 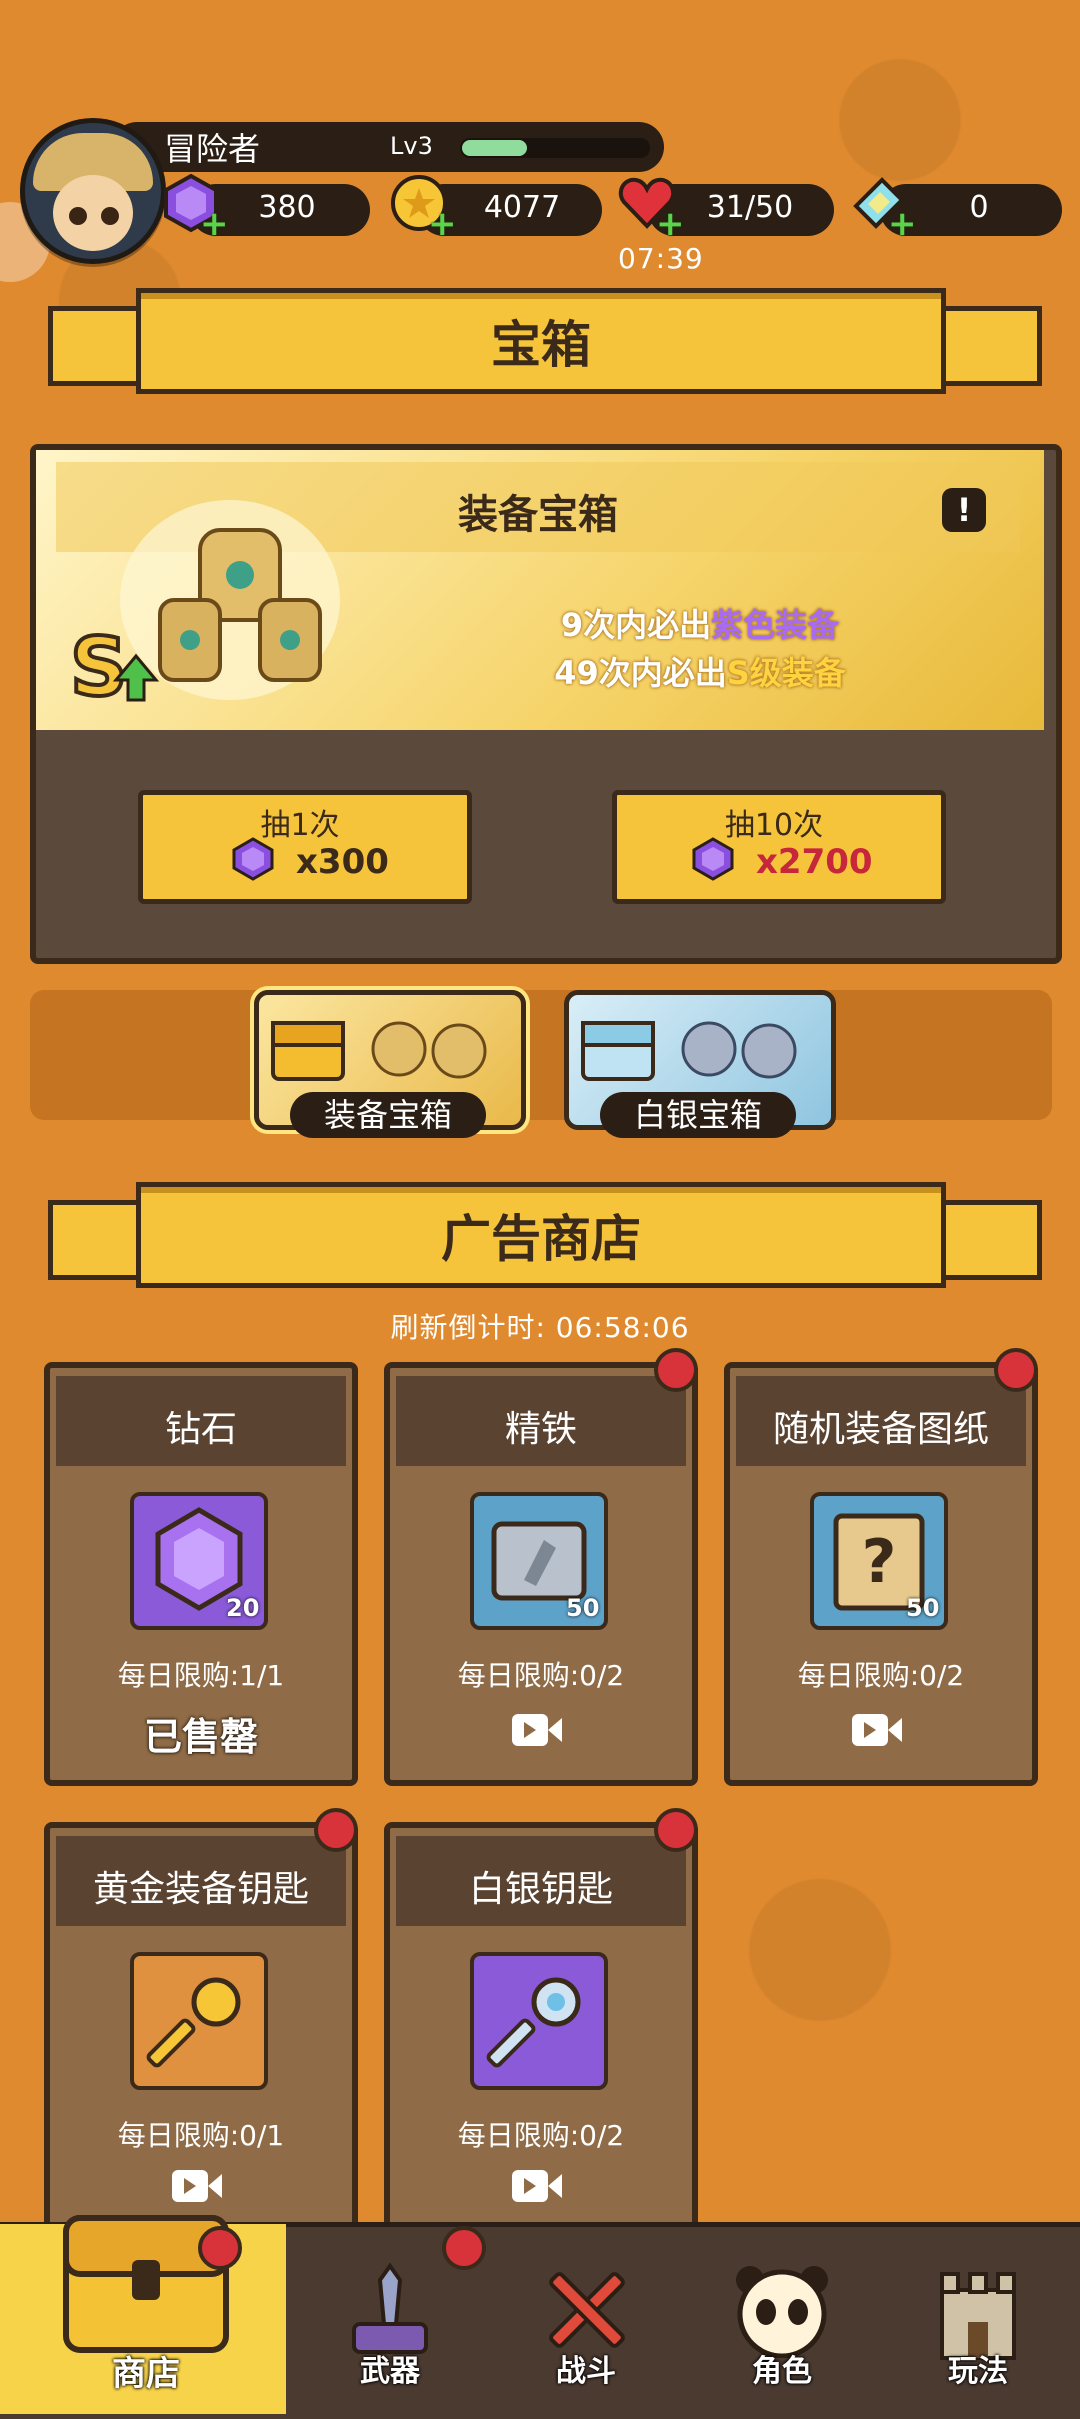 What do you see at coordinates (540, 1327) in the screenshot?
I see `refresh-countdown: 刷新倒计时: 06:58:06` at bounding box center [540, 1327].